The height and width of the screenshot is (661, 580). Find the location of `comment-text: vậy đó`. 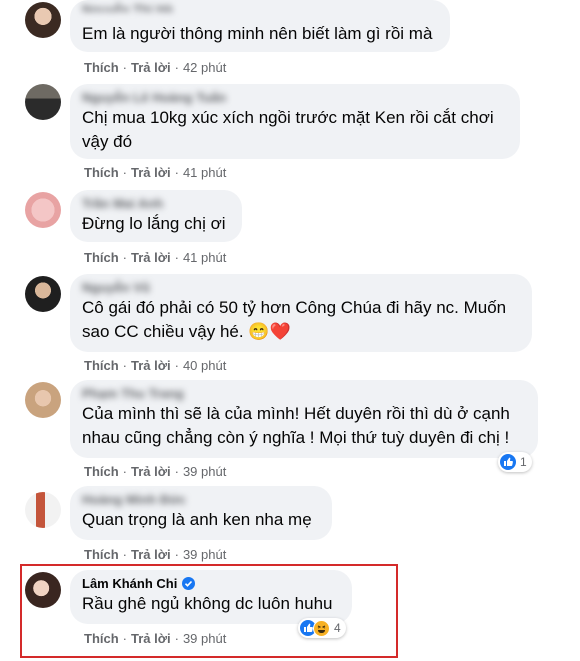

comment-text: vậy đó is located at coordinates (107, 141).